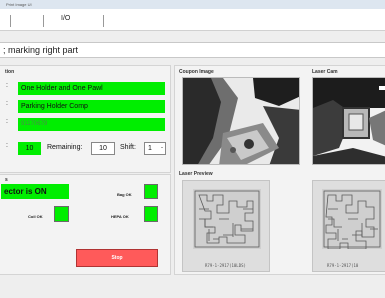 Image resolution: width=385 pixels, height=298 pixels. Describe the element at coordinates (120, 216) in the screenshot. I see `hepa-ok-label: HEPA OK` at that location.